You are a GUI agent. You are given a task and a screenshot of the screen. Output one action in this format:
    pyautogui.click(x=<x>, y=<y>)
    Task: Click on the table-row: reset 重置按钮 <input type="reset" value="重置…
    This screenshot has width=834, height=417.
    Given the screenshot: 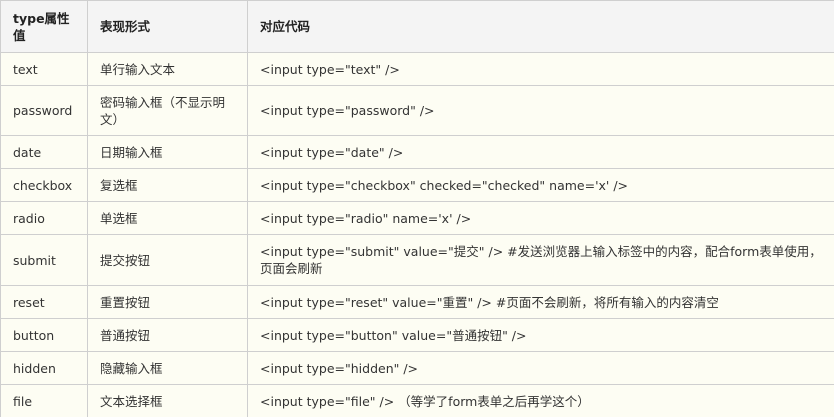 What is the action you would take?
    pyautogui.click(x=417, y=302)
    